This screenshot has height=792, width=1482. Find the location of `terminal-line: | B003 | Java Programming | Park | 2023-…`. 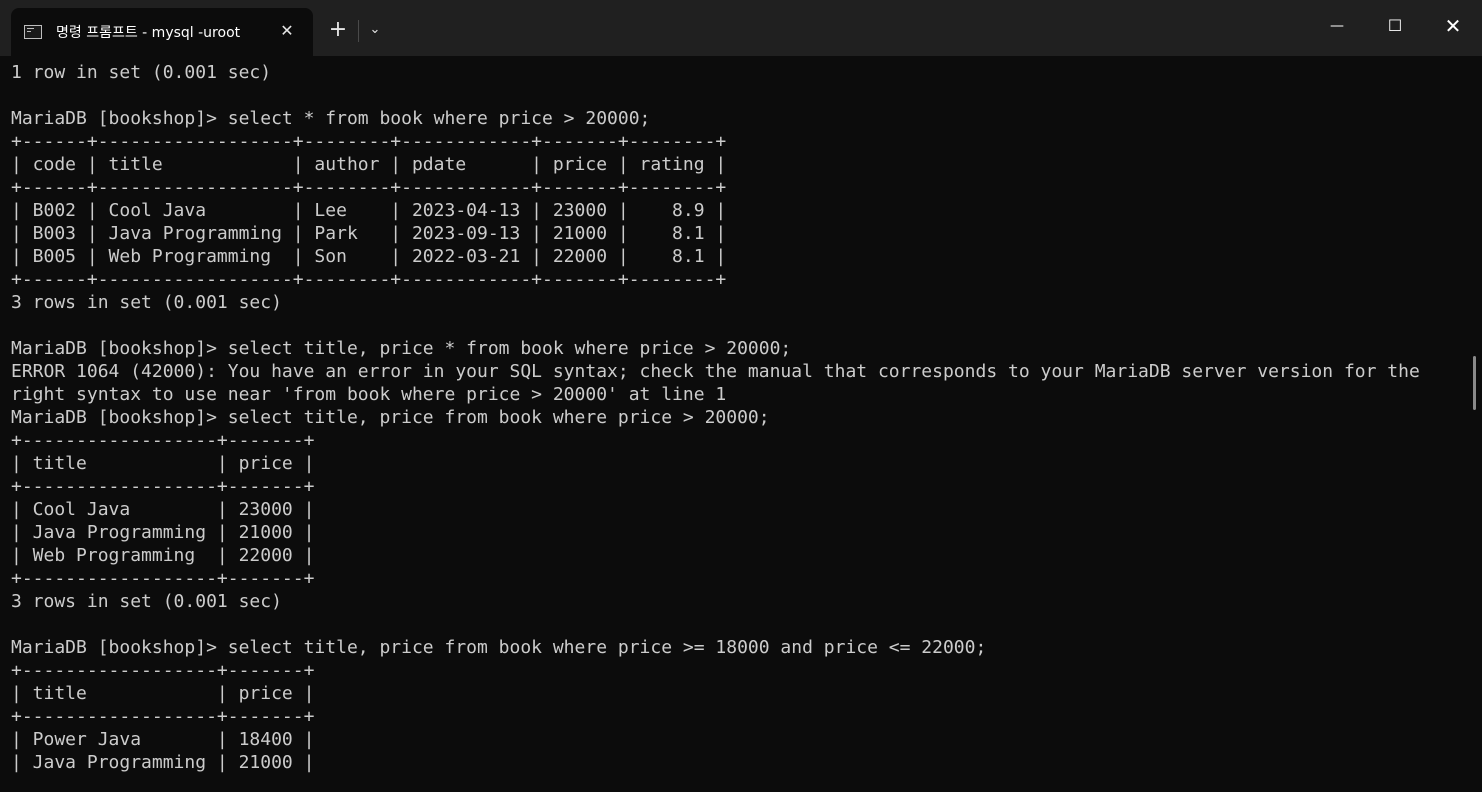

terminal-line: | B003 | Java Programming | Park | 2023-… is located at coordinates (369, 233).